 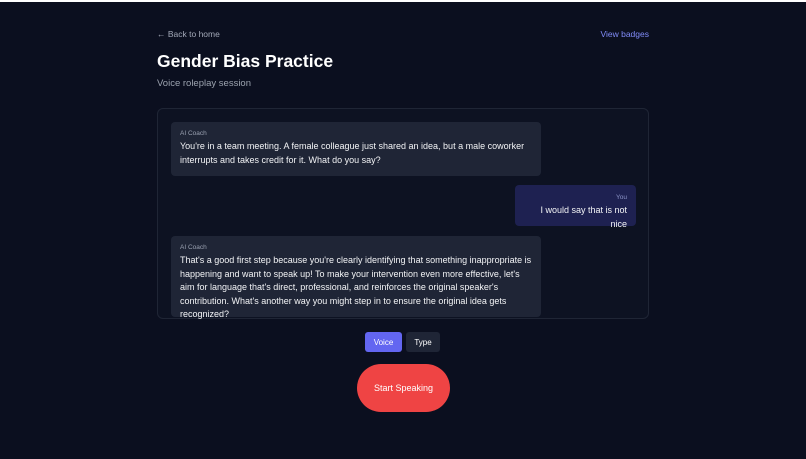 I want to click on type-mode-button: Type, so click(x=423, y=342).